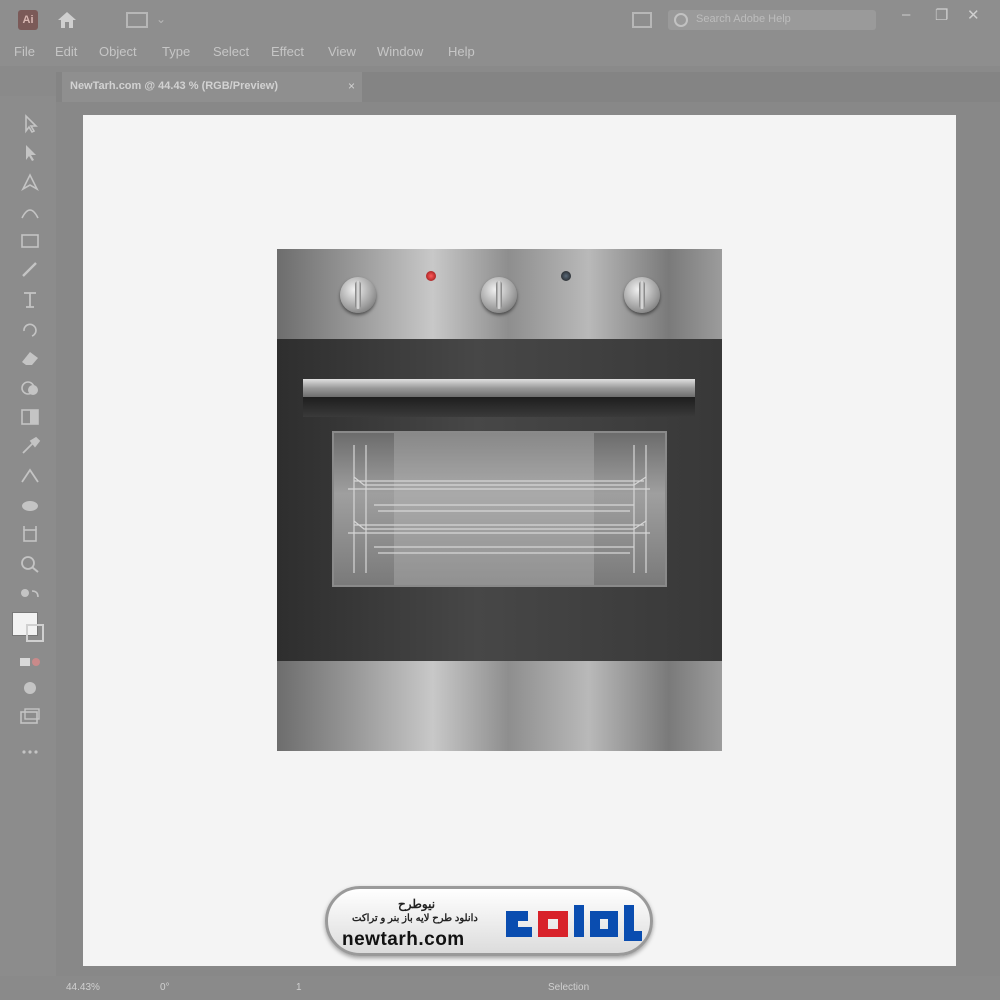 Image resolution: width=1000 pixels, height=1000 pixels. I want to click on brush-tool-icon, so click(30, 270).